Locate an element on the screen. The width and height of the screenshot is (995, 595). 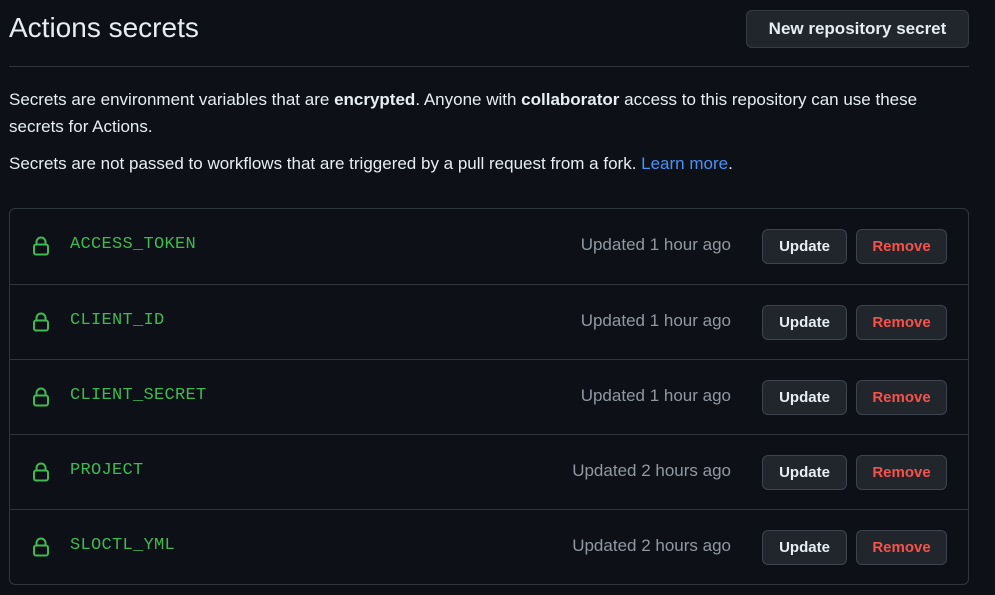
secret-name: ACCESS_TOKEN is located at coordinates (133, 244).